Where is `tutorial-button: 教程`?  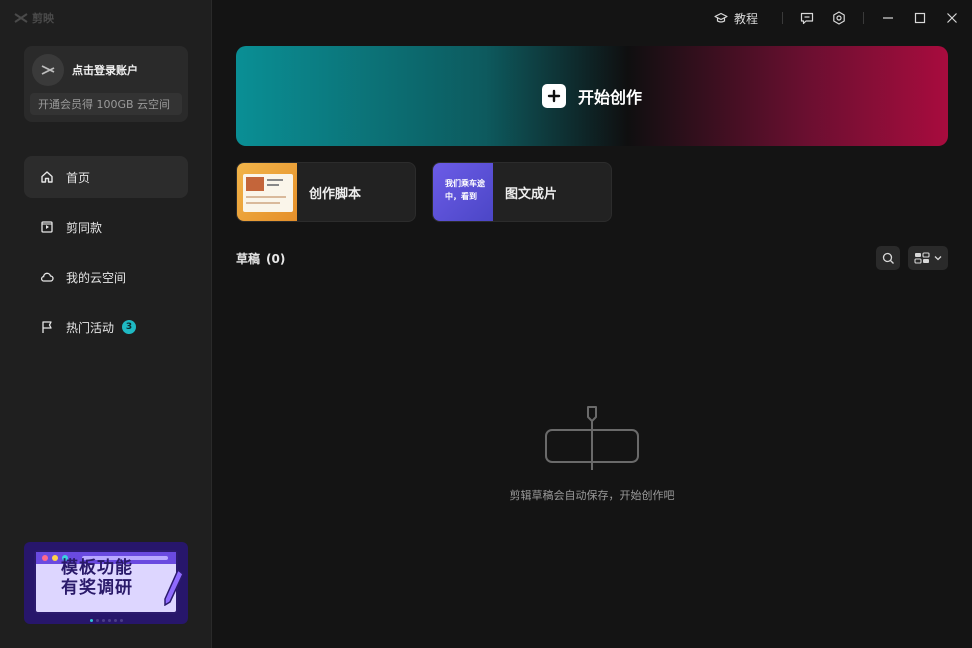 tutorial-button: 教程 is located at coordinates (736, 18).